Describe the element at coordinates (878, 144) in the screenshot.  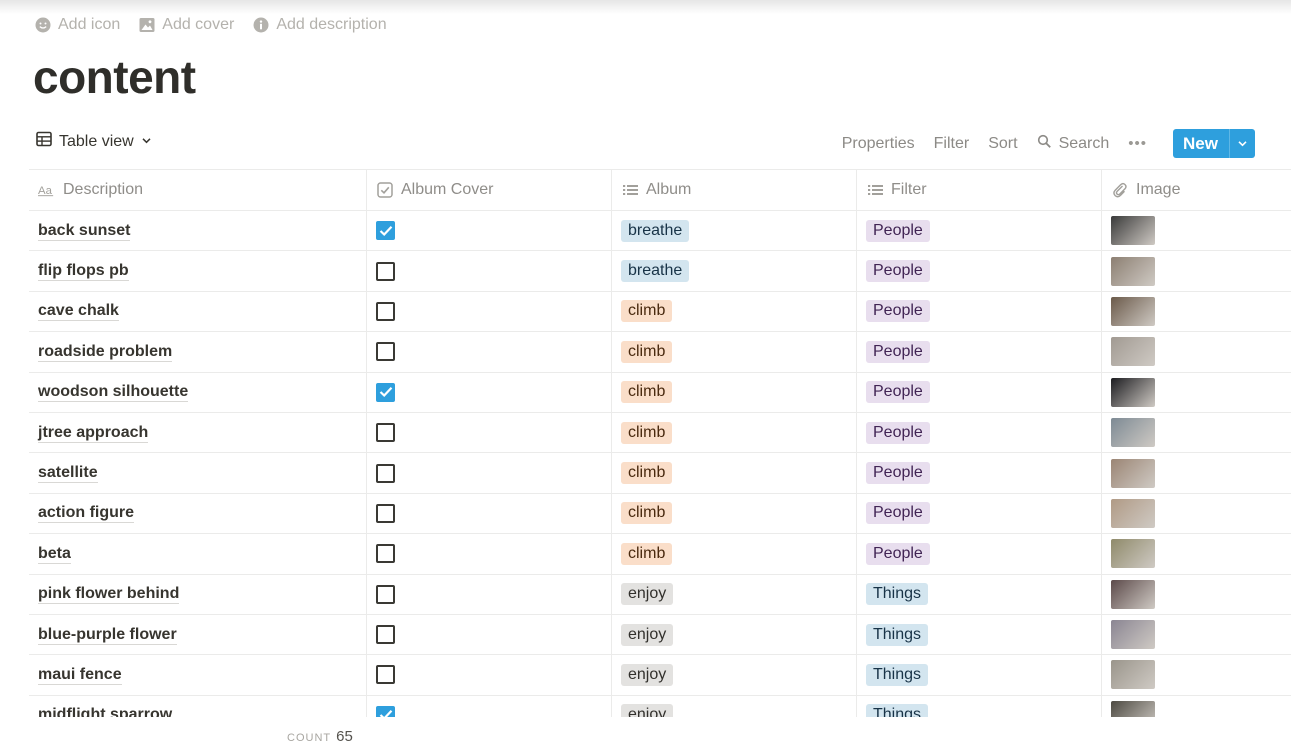
I see `properties-button: Properties` at that location.